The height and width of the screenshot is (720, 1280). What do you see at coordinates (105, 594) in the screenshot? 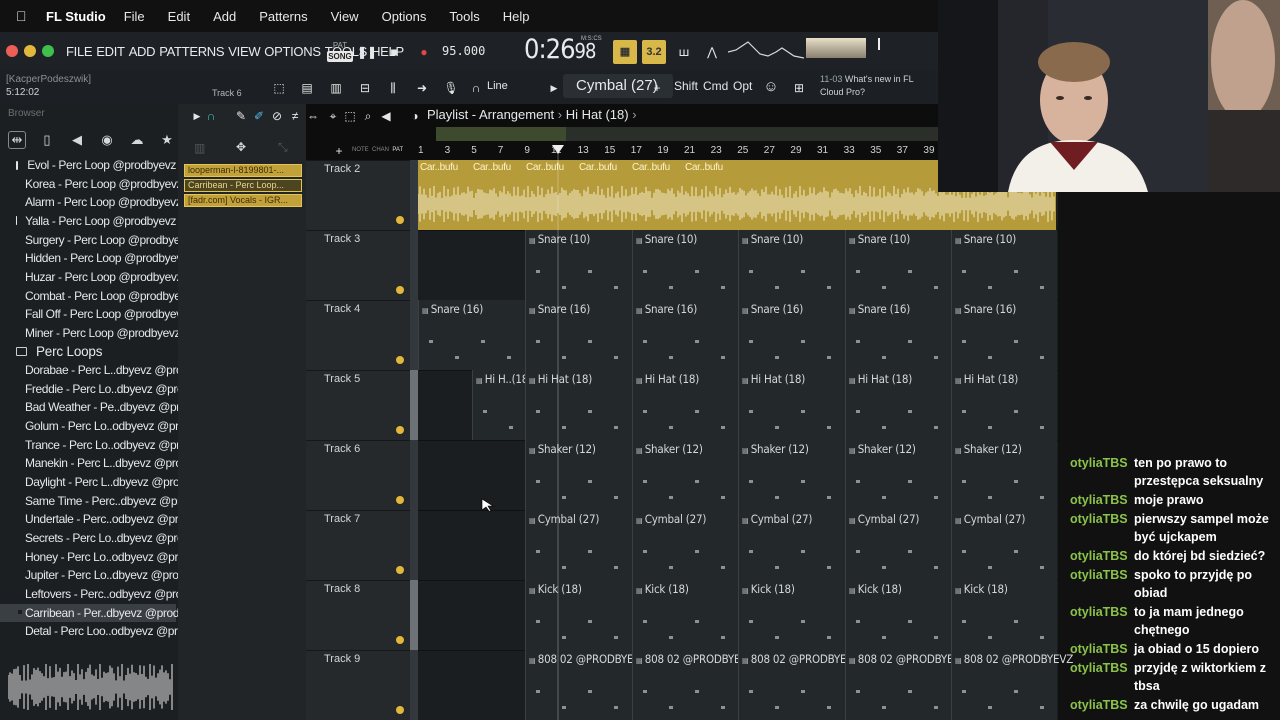
I see `browser-file: Leftovers - Perc..odbyevz @prodbufu` at bounding box center [105, 594].